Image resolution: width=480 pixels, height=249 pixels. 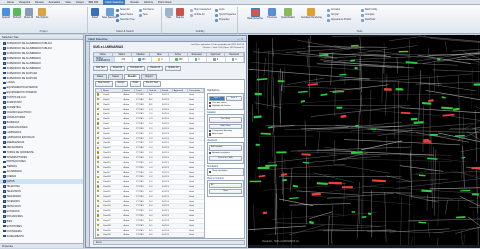 What do you see at coordinates (141, 54) in the screenshot?
I see `tests-column-header: Clashes` at bounding box center [141, 54].